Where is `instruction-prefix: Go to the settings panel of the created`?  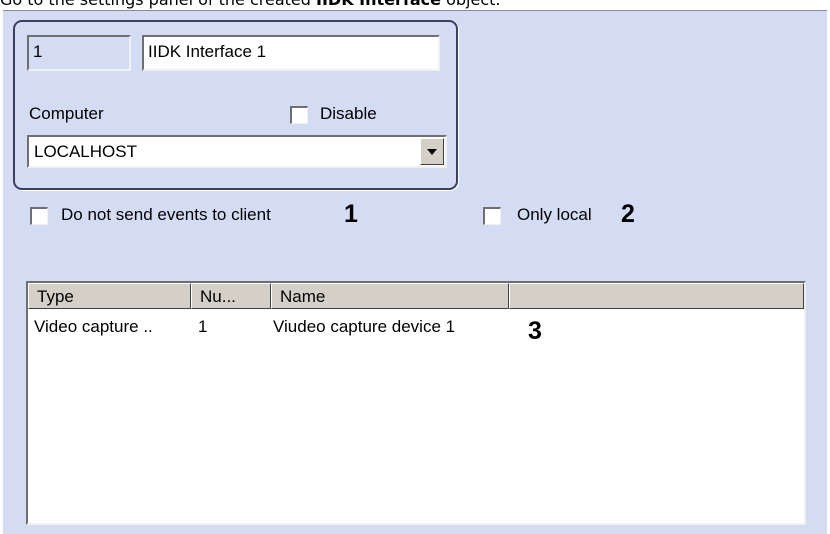
instruction-prefix: Go to the settings panel of the created is located at coordinates (158, 4).